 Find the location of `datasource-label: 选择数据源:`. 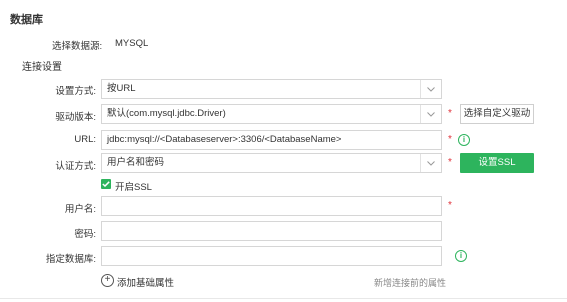

datasource-label: 选择数据源: is located at coordinates (77, 46).